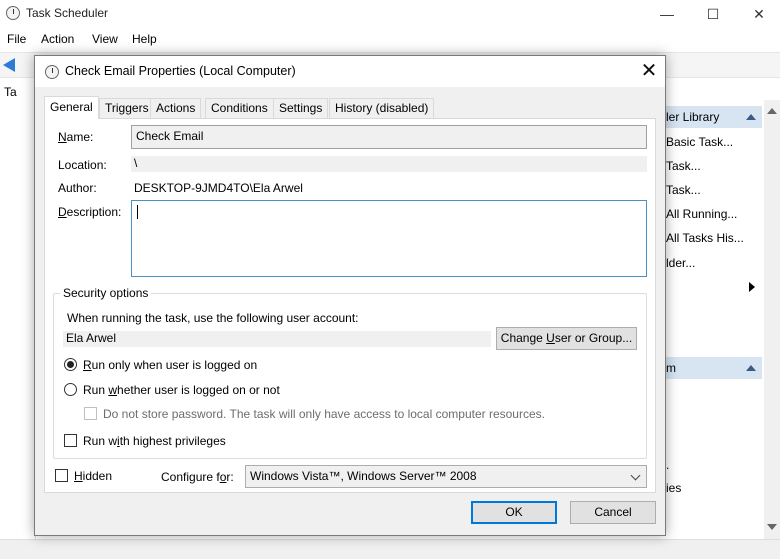 This screenshot has height=559, width=780. What do you see at coordinates (758, 14) in the screenshot?
I see `main-close-button: ✕` at bounding box center [758, 14].